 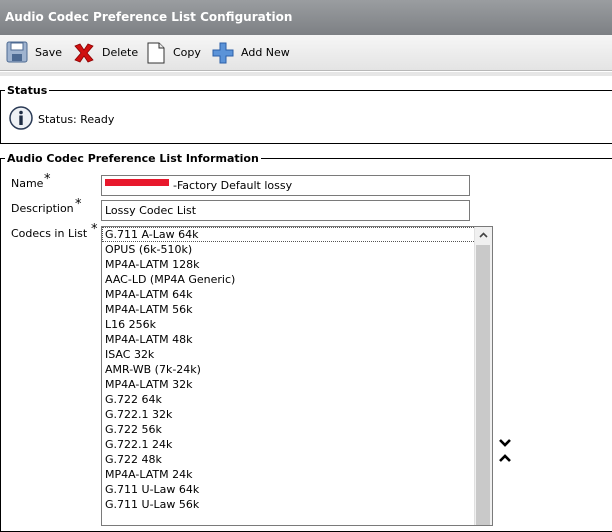 What do you see at coordinates (120, 52) in the screenshot?
I see `delete-label: Delete` at bounding box center [120, 52].